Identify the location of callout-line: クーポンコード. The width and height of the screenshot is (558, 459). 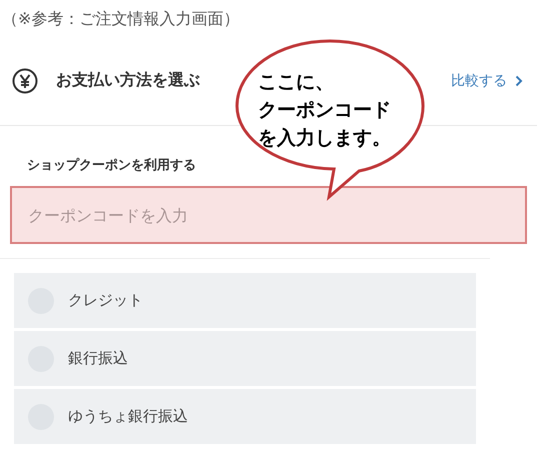
(324, 110).